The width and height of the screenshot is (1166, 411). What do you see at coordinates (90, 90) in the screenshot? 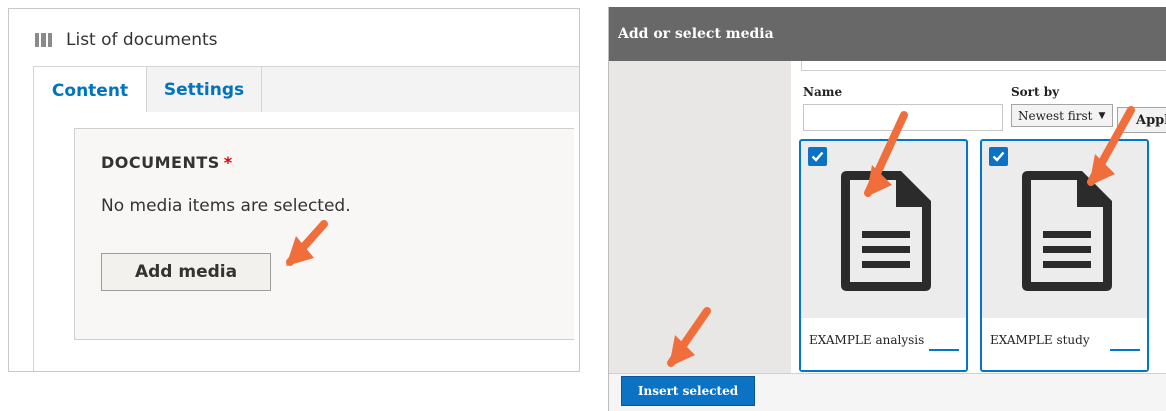
I see `tab-content: Content` at bounding box center [90, 90].